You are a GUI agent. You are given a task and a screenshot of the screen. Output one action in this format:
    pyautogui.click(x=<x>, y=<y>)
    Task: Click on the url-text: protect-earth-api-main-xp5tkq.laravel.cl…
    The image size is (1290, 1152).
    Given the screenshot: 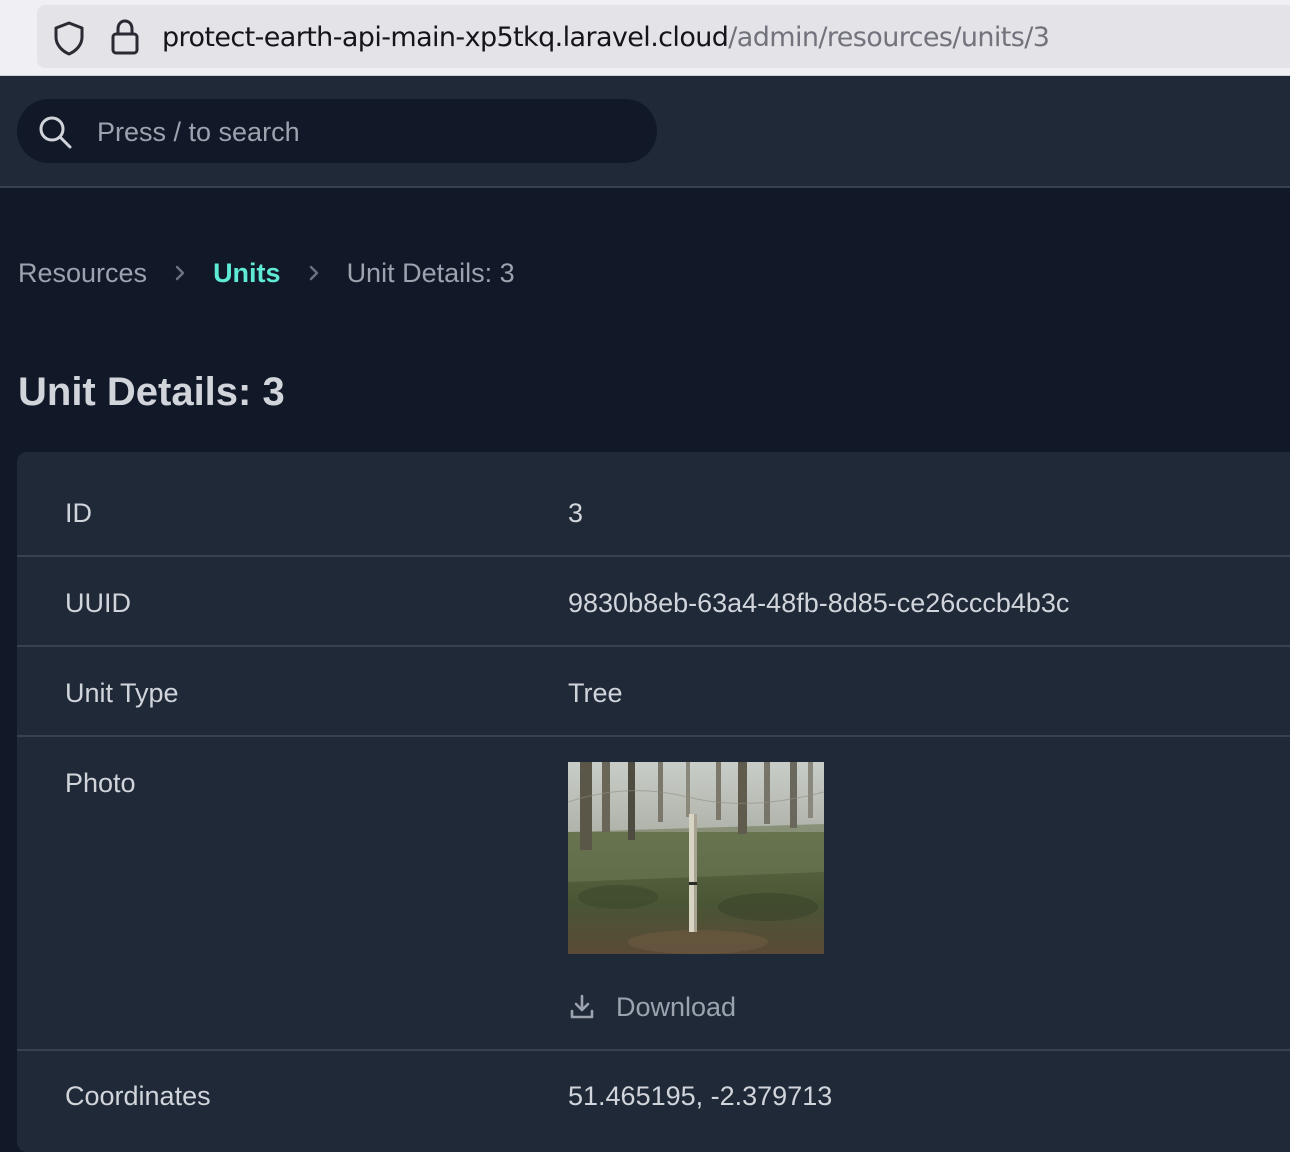 What is the action you would take?
    pyautogui.click(x=606, y=38)
    